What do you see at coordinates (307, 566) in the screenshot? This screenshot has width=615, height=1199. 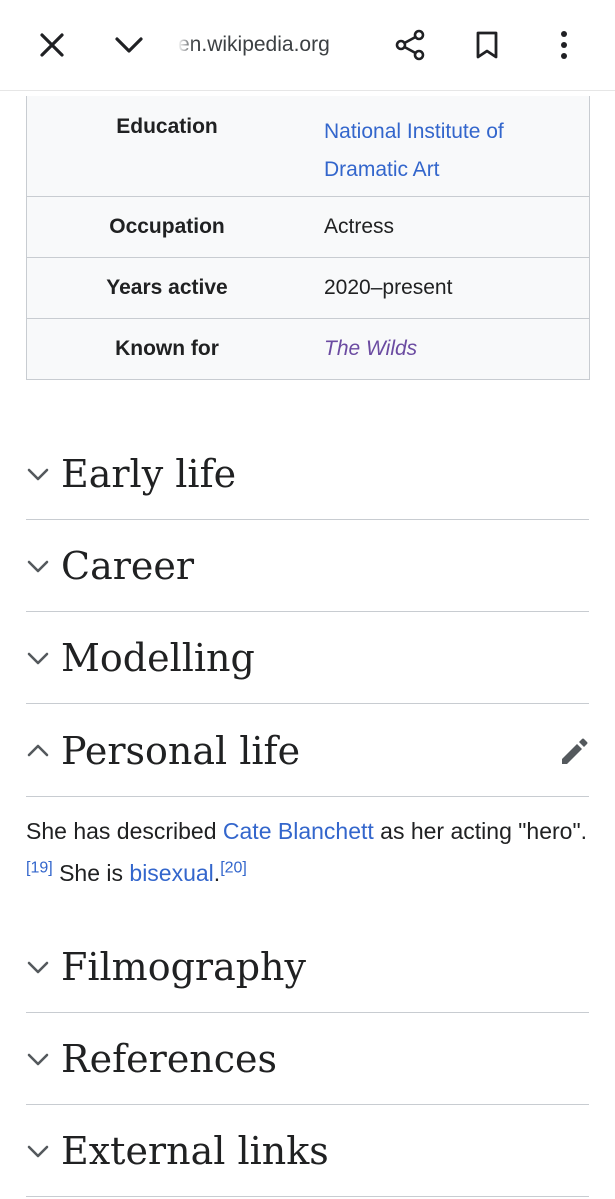 I see `section-career: Career` at bounding box center [307, 566].